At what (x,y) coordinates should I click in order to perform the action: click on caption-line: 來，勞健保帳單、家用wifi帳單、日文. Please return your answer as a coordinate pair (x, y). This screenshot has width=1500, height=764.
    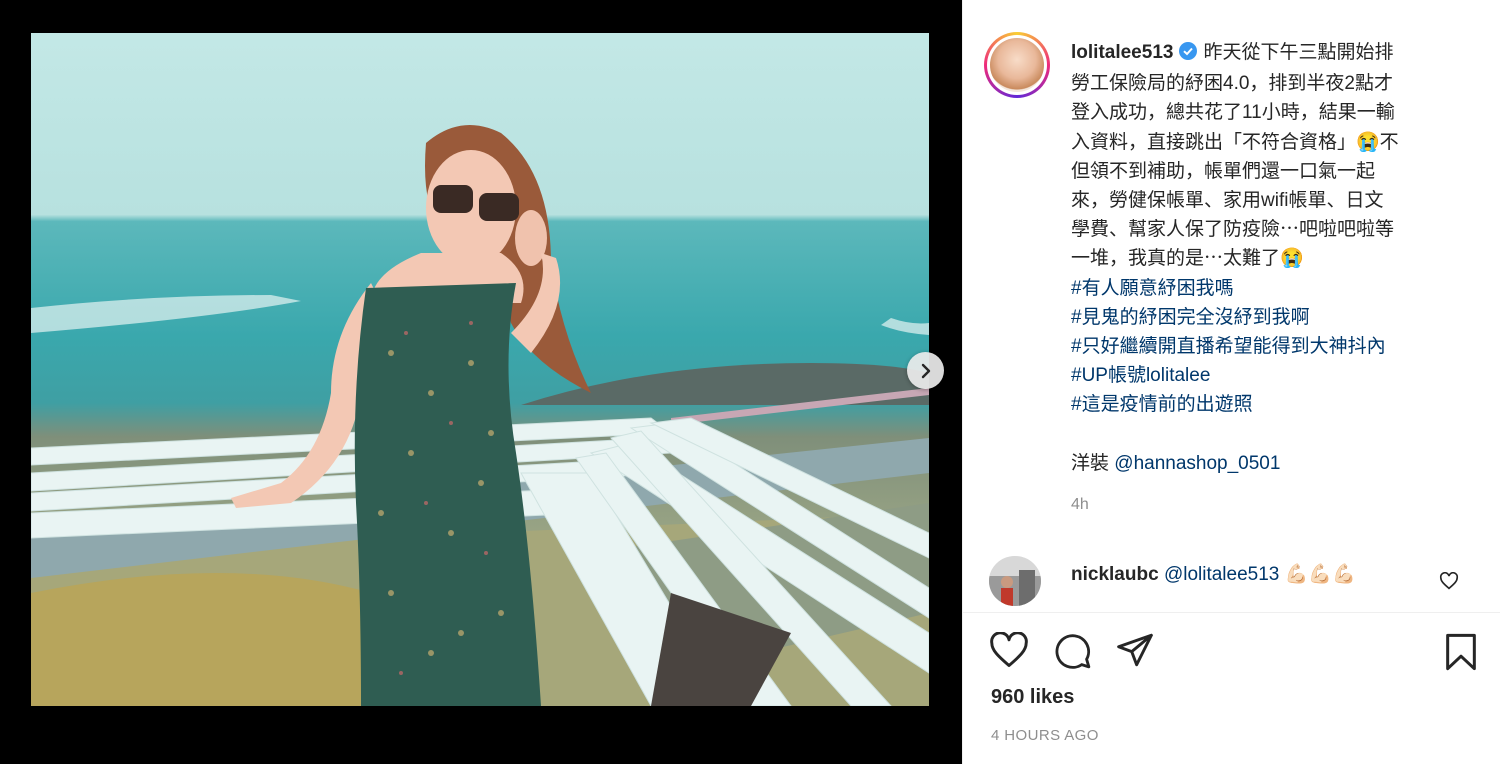
    Looking at the image, I should click on (1227, 201).